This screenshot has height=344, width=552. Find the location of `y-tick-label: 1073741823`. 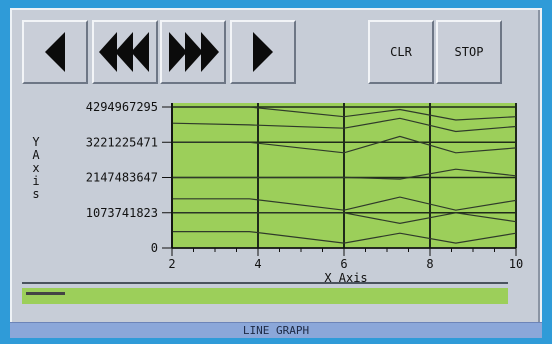

y-tick-label: 1073741823 is located at coordinates (122, 213).